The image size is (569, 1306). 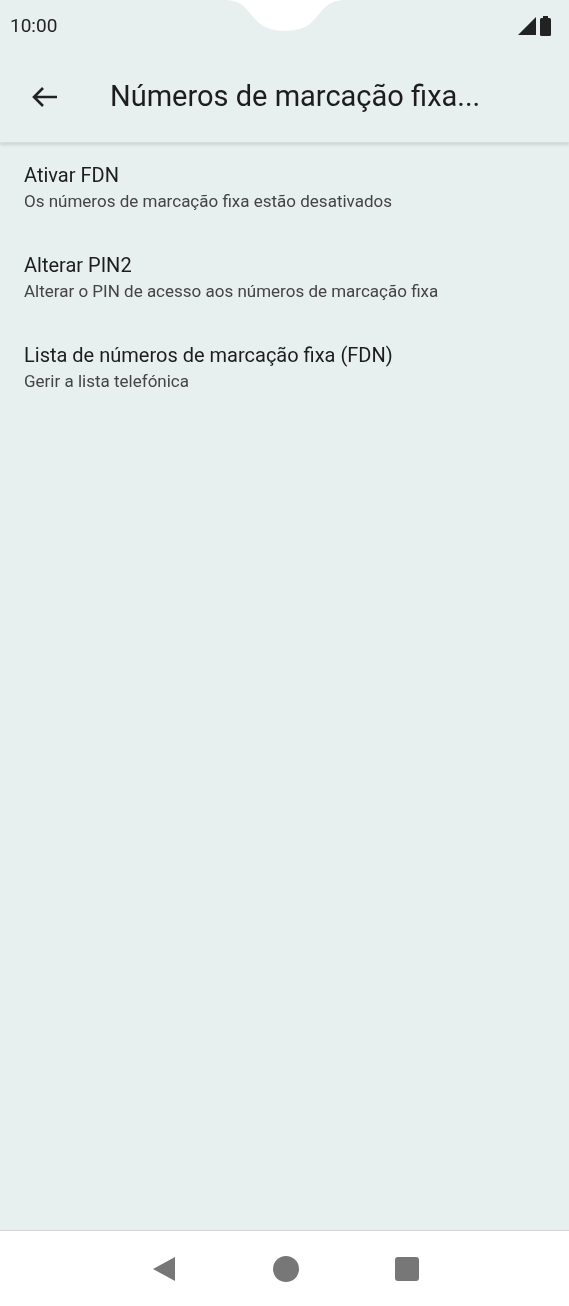 I want to click on settings-item: Ativar FDN Os números de marcação fixa estão desativados, so click(x=284, y=188).